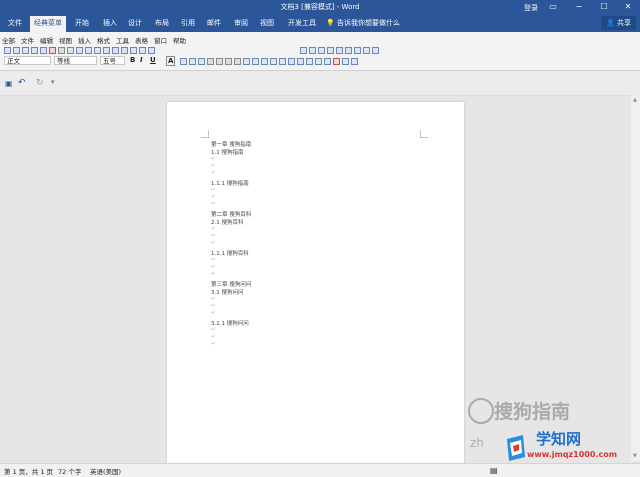 The width and height of the screenshot is (640, 477). I want to click on vertical-scrollbar: ▲ ▼, so click(635, 278).